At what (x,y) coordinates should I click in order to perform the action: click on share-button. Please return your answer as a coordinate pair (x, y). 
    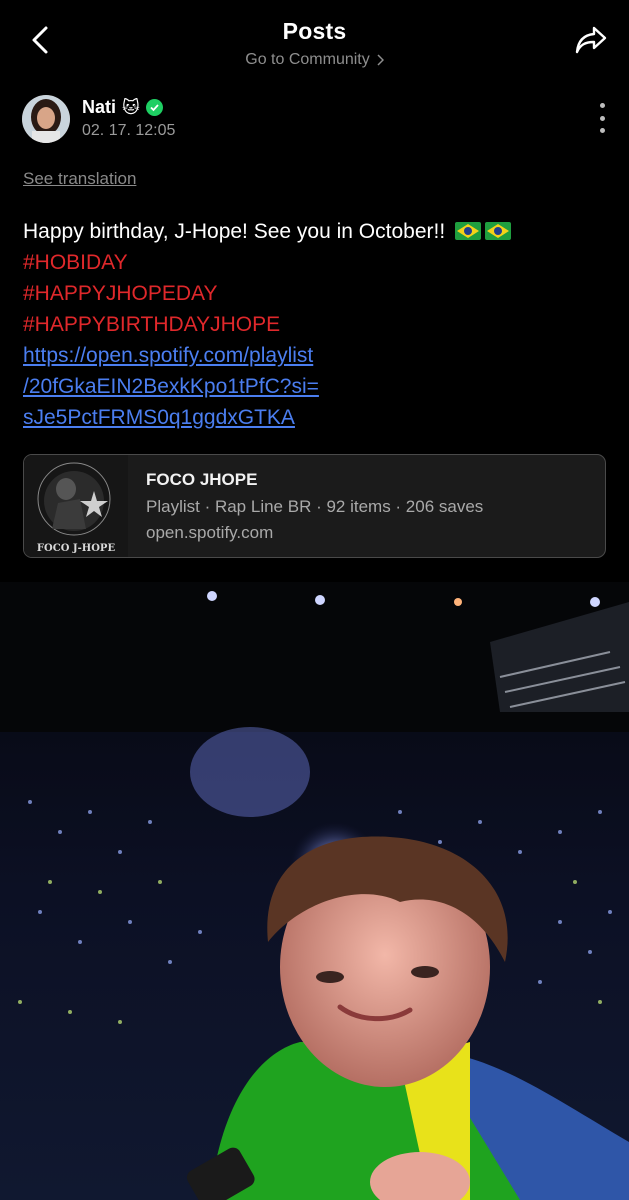
    Looking at the image, I should click on (591, 40).